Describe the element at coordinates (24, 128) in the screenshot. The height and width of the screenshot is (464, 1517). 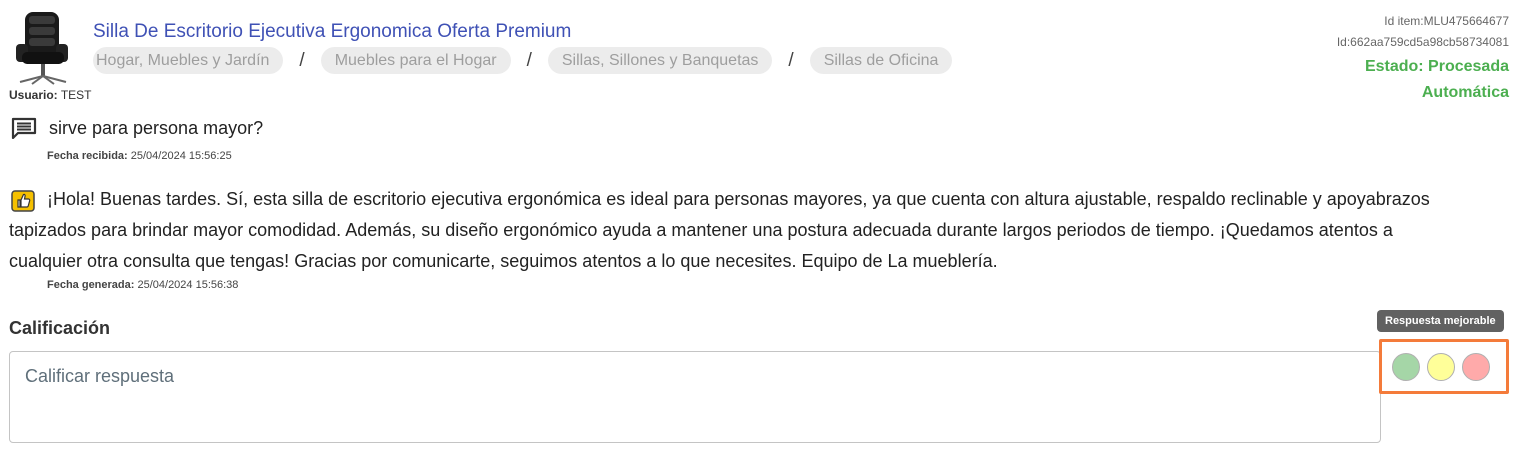
I see `message-icon` at that location.